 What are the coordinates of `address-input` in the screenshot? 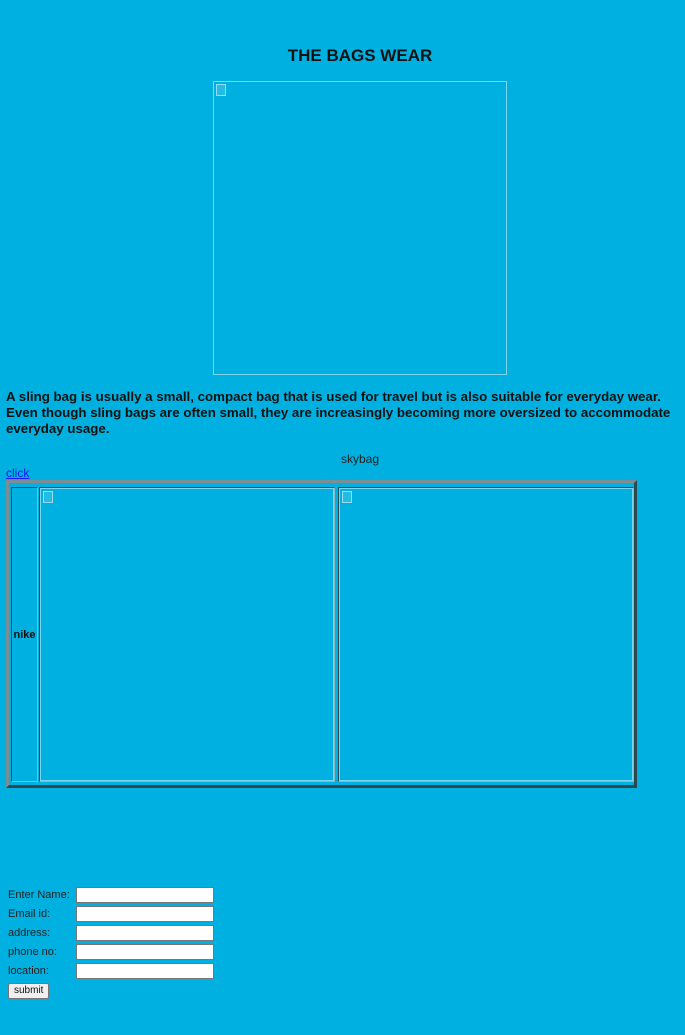 It's located at (145, 933).